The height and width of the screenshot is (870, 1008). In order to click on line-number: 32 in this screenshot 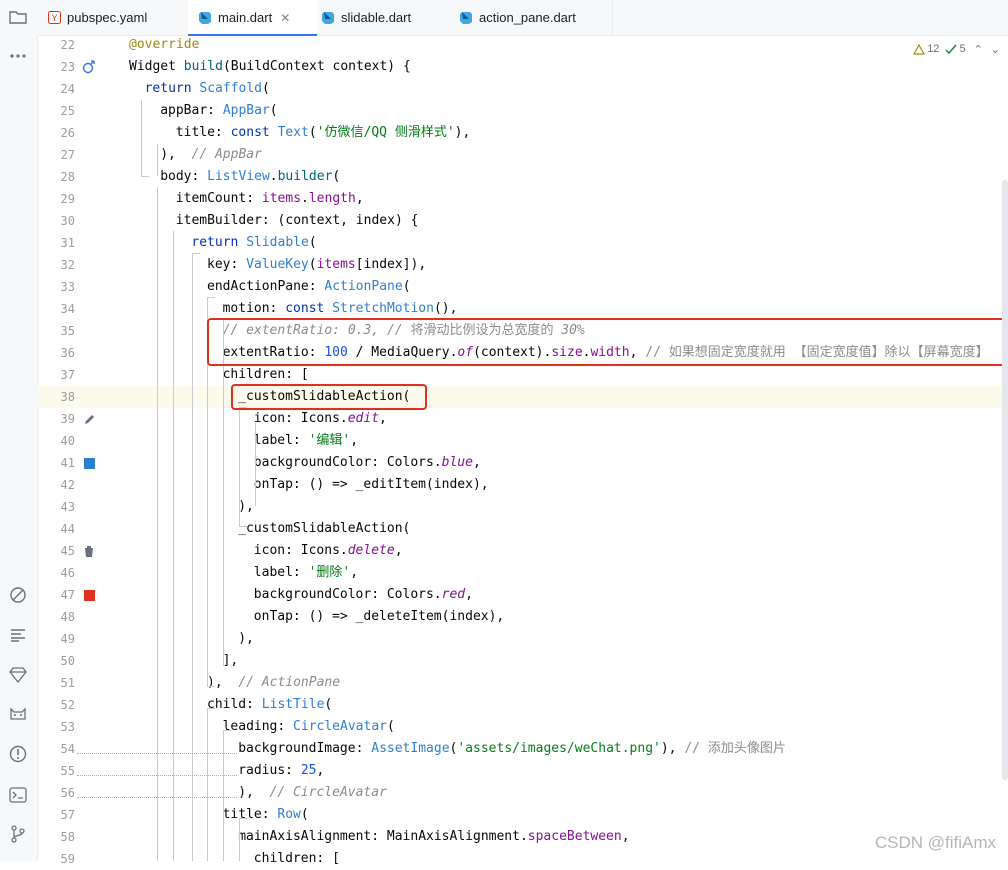, I will do `click(67, 265)`.